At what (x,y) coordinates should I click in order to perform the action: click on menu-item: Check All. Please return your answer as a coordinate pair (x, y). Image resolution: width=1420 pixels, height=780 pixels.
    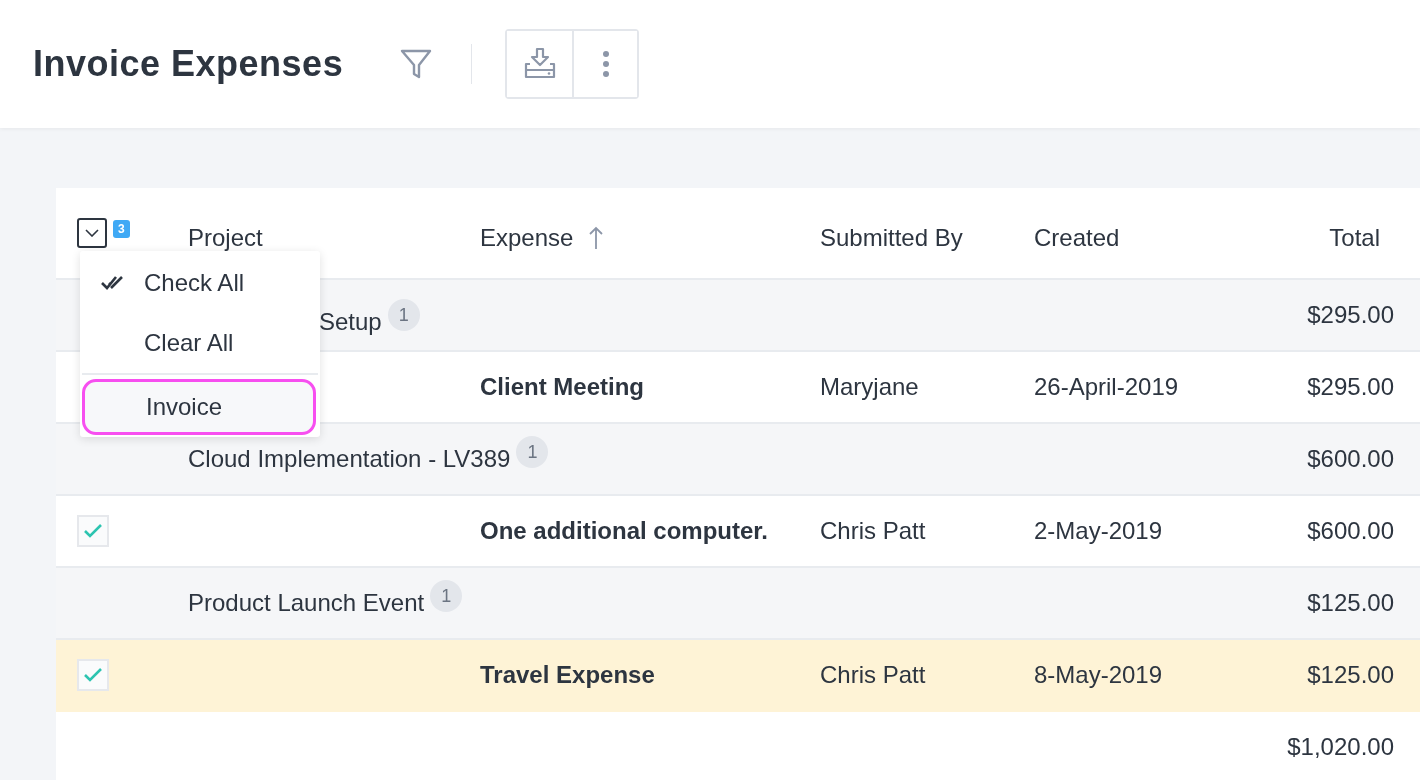
    Looking at the image, I should click on (200, 283).